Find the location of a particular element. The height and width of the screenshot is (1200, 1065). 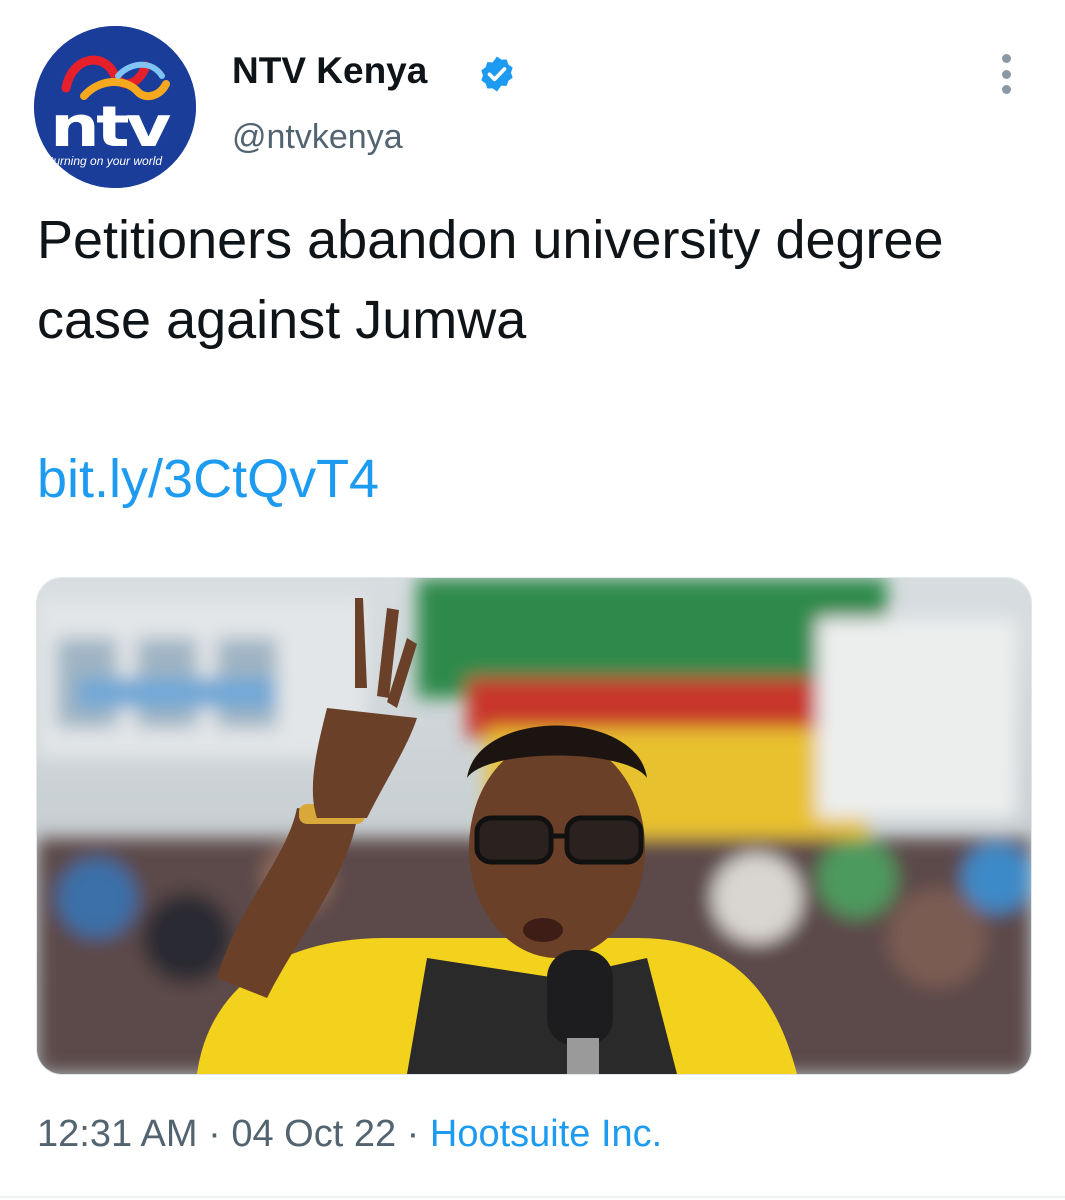

avatar-tagline: turning on your world is located at coordinates (106, 161).